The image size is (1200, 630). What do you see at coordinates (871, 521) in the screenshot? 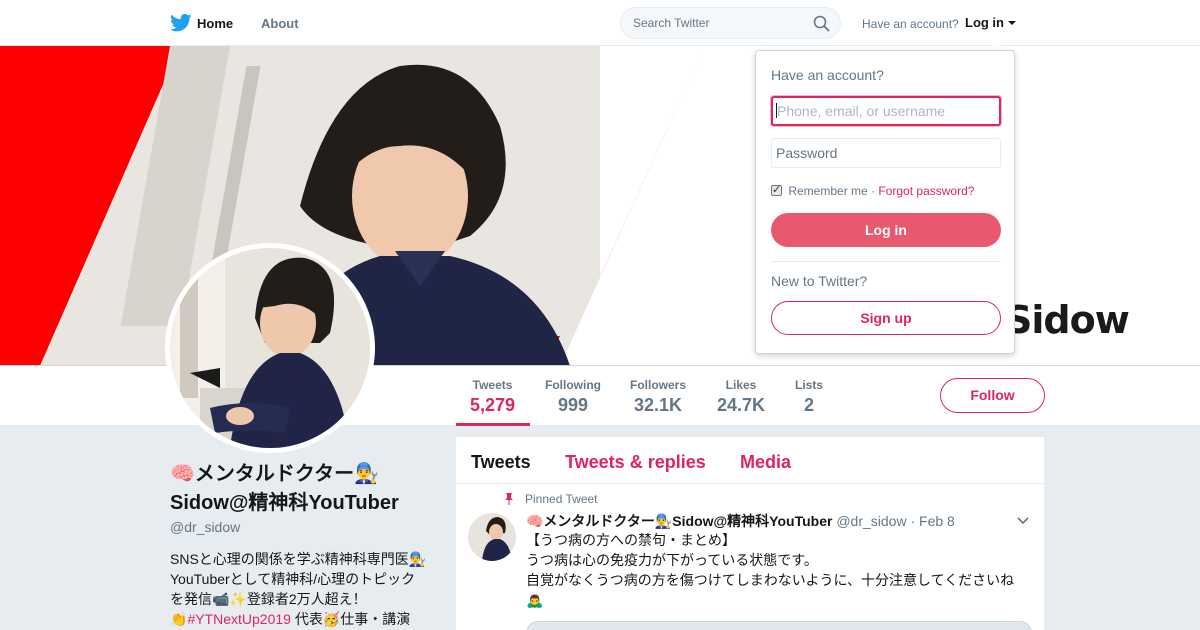
I see `tweet-author-handle: @dr_sidow` at bounding box center [871, 521].